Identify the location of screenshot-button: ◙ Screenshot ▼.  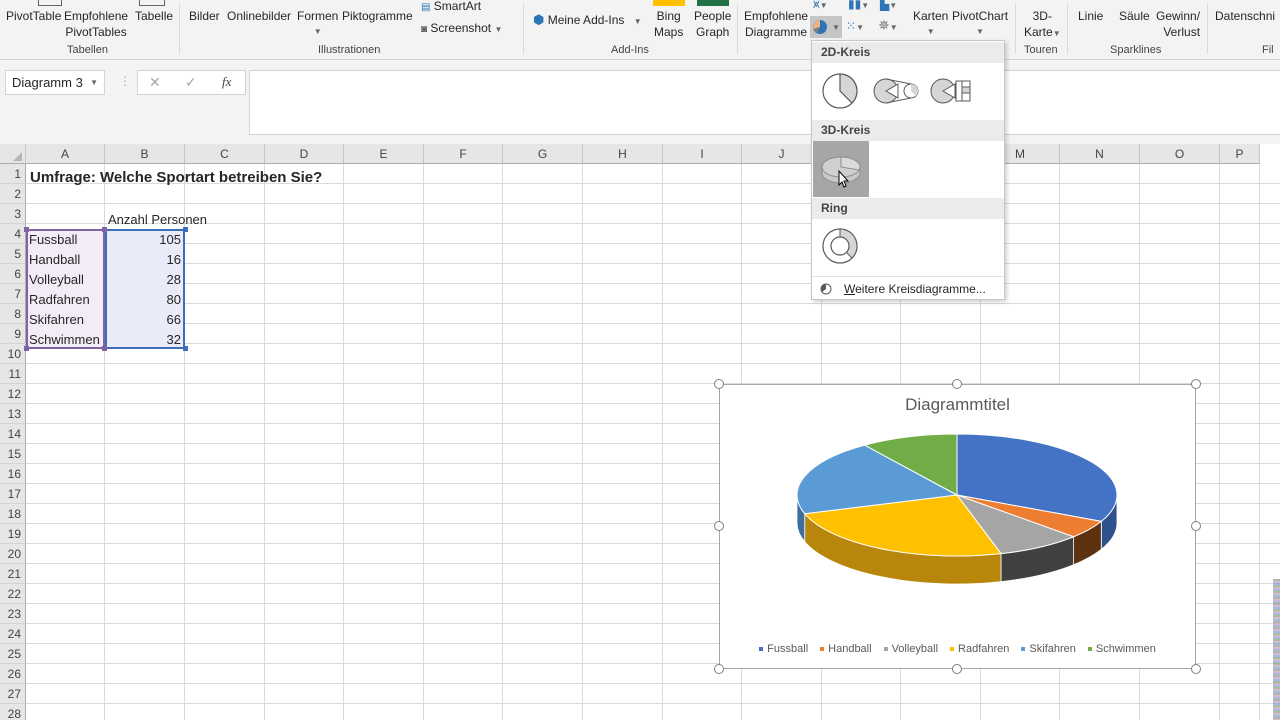
(461, 29).